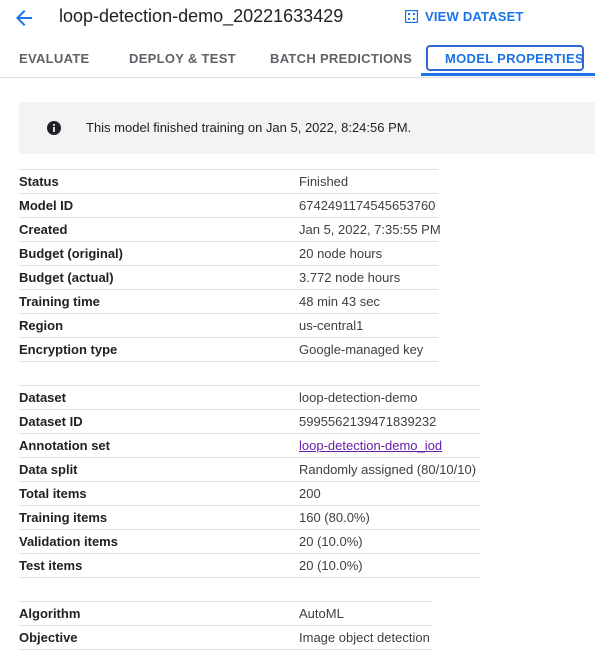  I want to click on info-icon, so click(54, 128).